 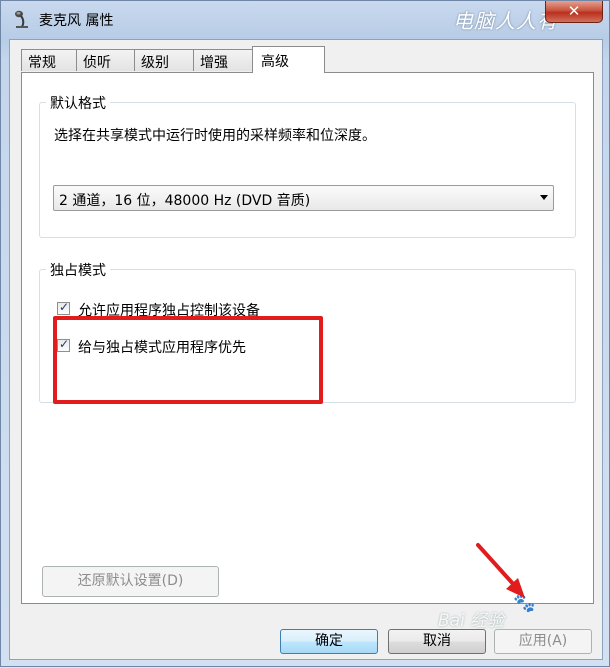 What do you see at coordinates (275, 62) in the screenshot?
I see `tab-label: 高级` at bounding box center [275, 62].